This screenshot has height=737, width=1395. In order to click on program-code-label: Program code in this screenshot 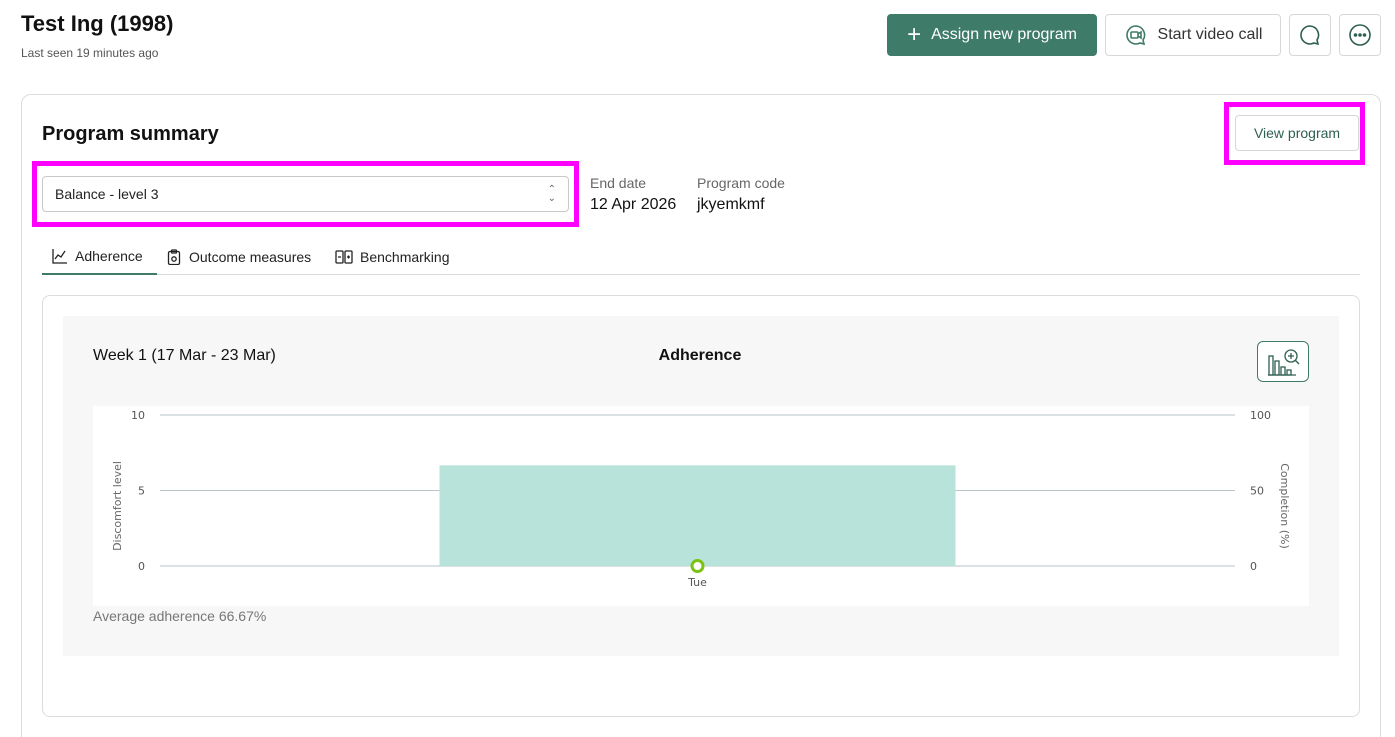, I will do `click(741, 183)`.